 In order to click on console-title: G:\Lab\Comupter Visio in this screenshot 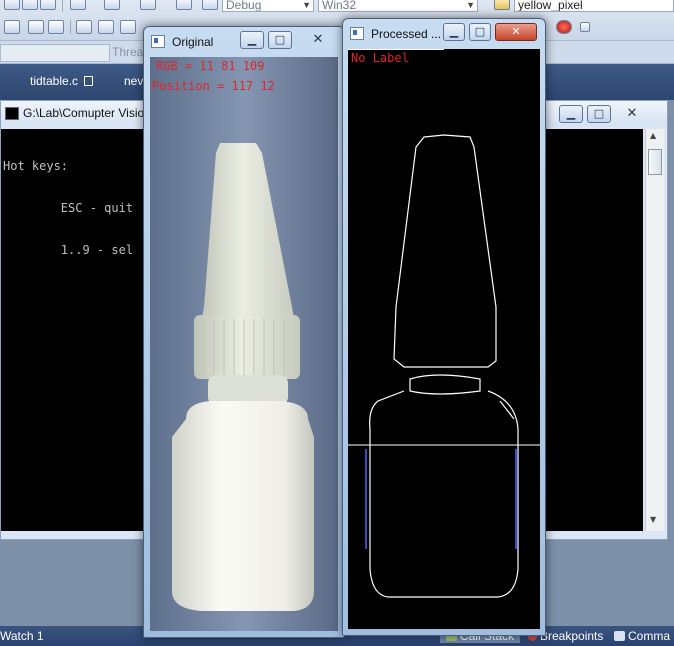, I will do `click(84, 113)`.